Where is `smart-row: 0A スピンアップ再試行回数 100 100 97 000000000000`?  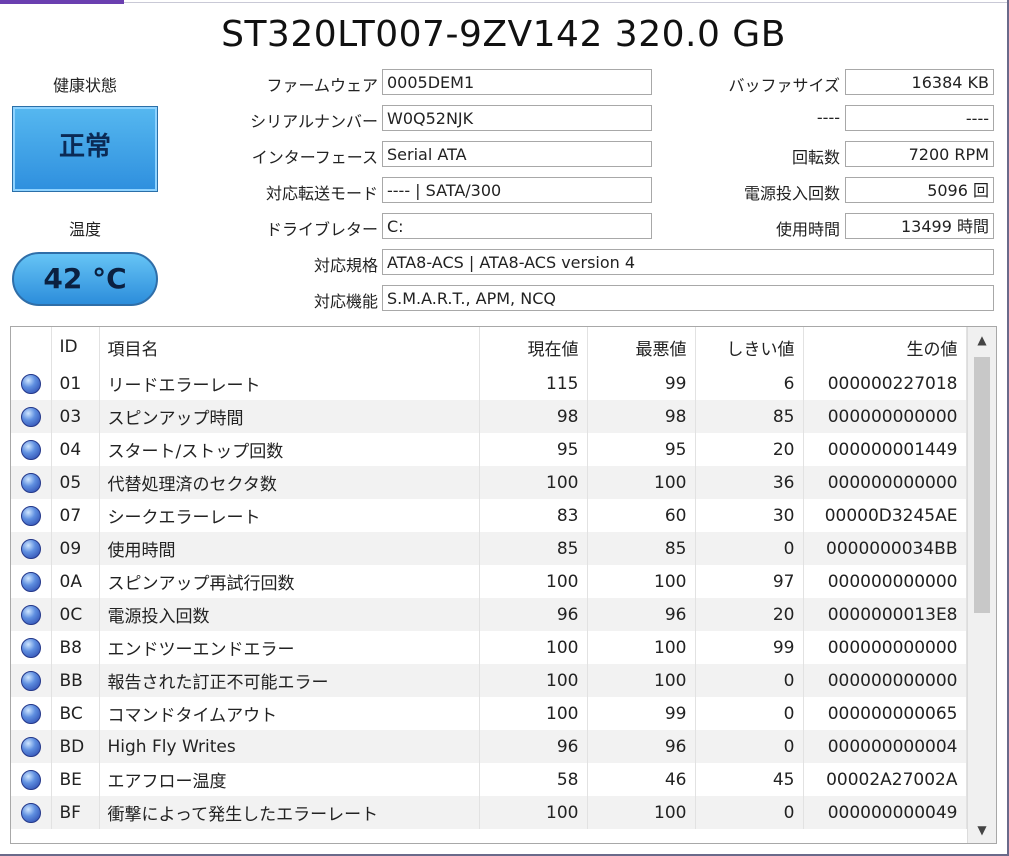
smart-row: 0A スピンアップ再試行回数 100 100 97 000000000000 is located at coordinates (489, 581).